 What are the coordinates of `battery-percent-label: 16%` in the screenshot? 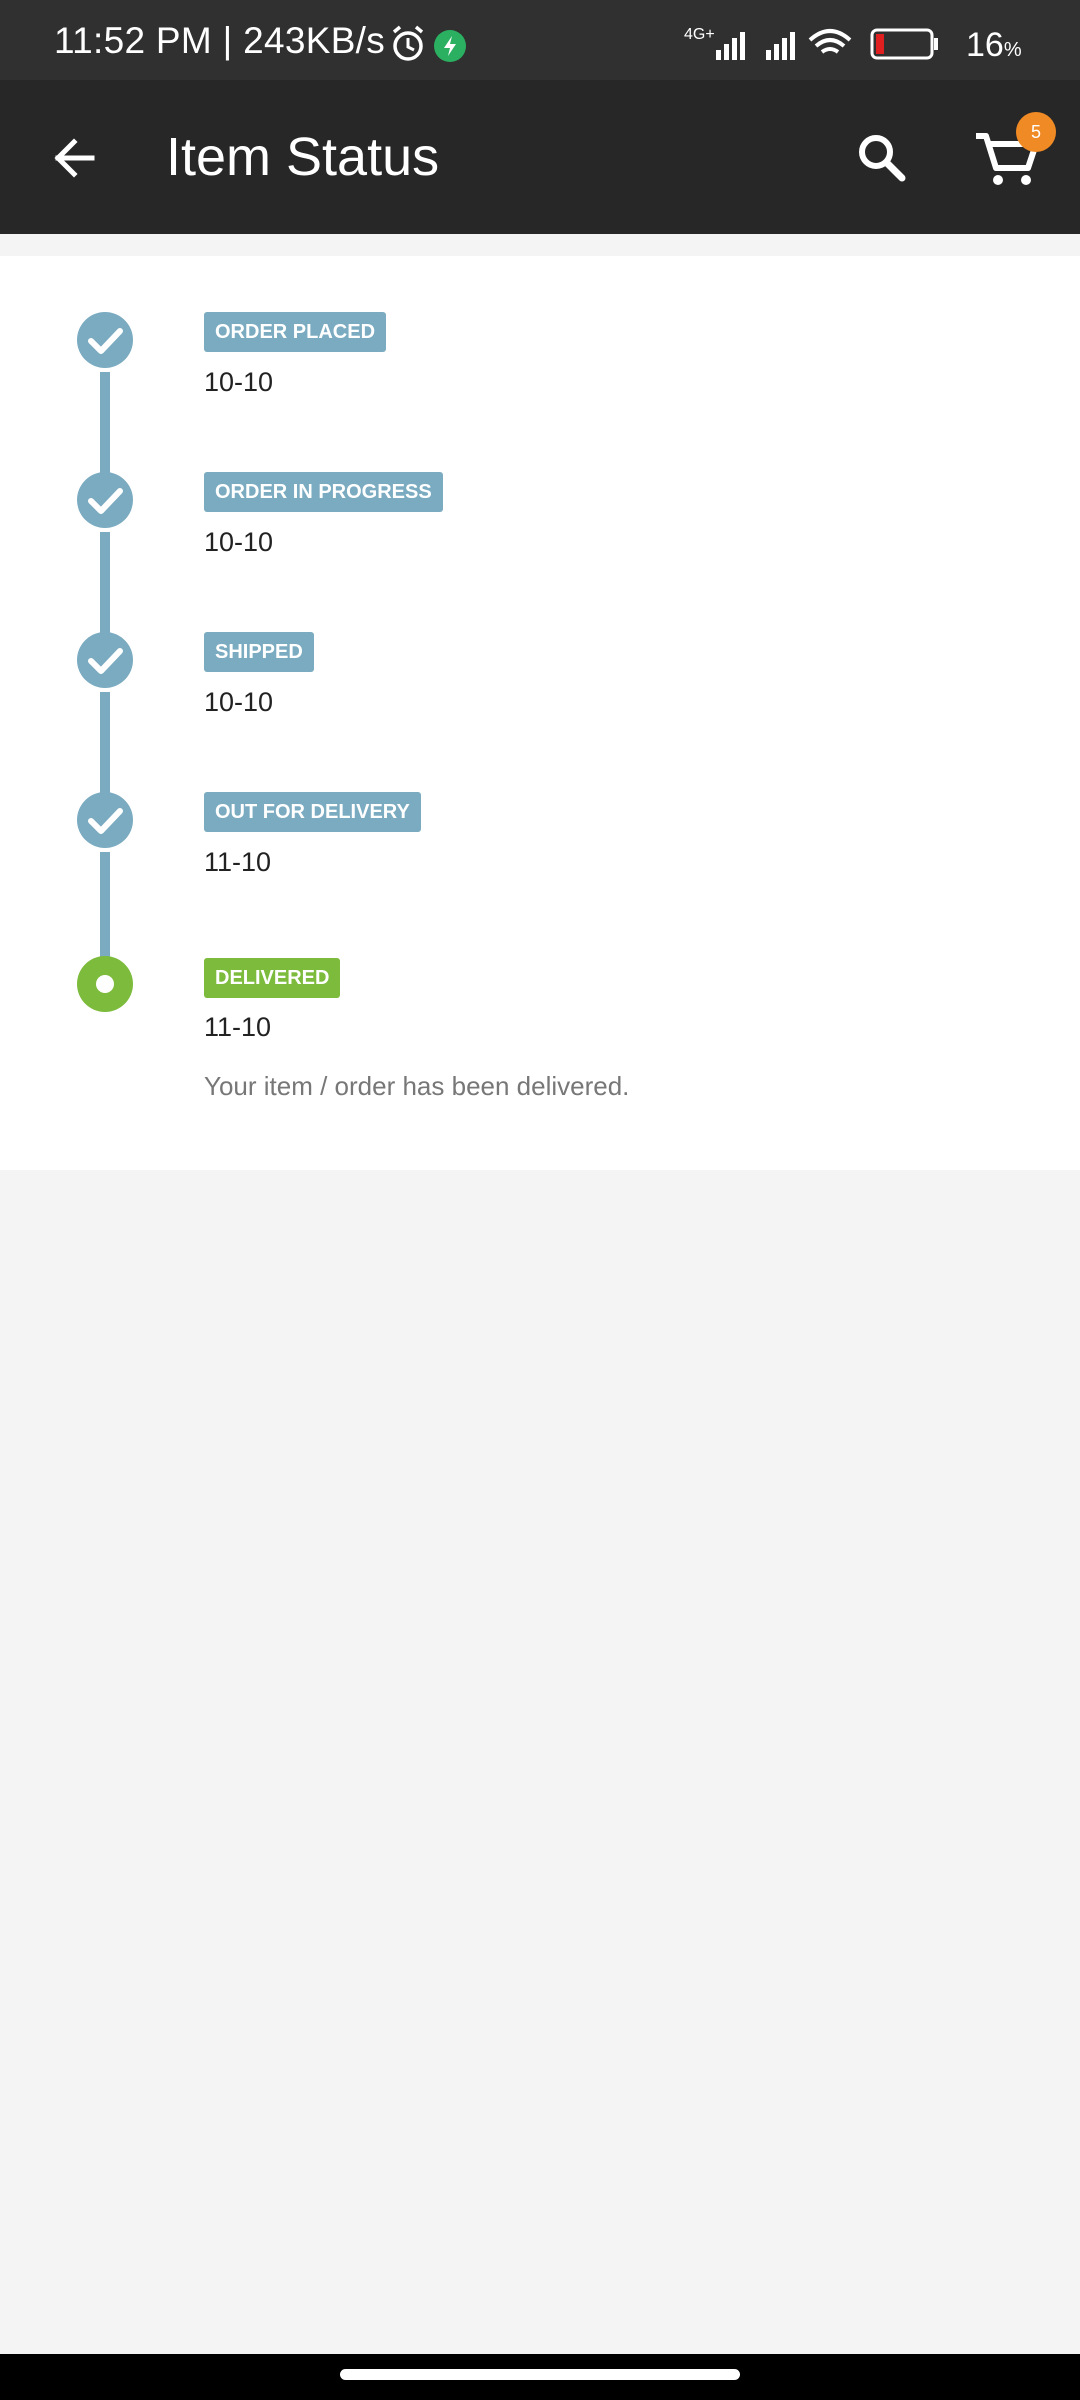 It's located at (994, 45).